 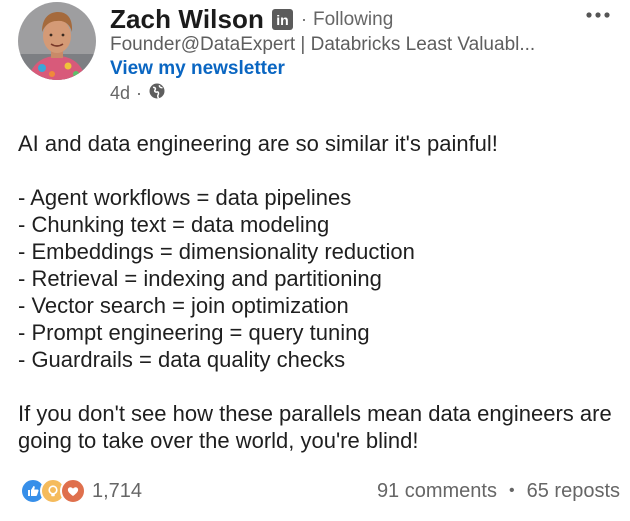 What do you see at coordinates (197, 69) in the screenshot?
I see `view-newsletter-link: View my newsletter` at bounding box center [197, 69].